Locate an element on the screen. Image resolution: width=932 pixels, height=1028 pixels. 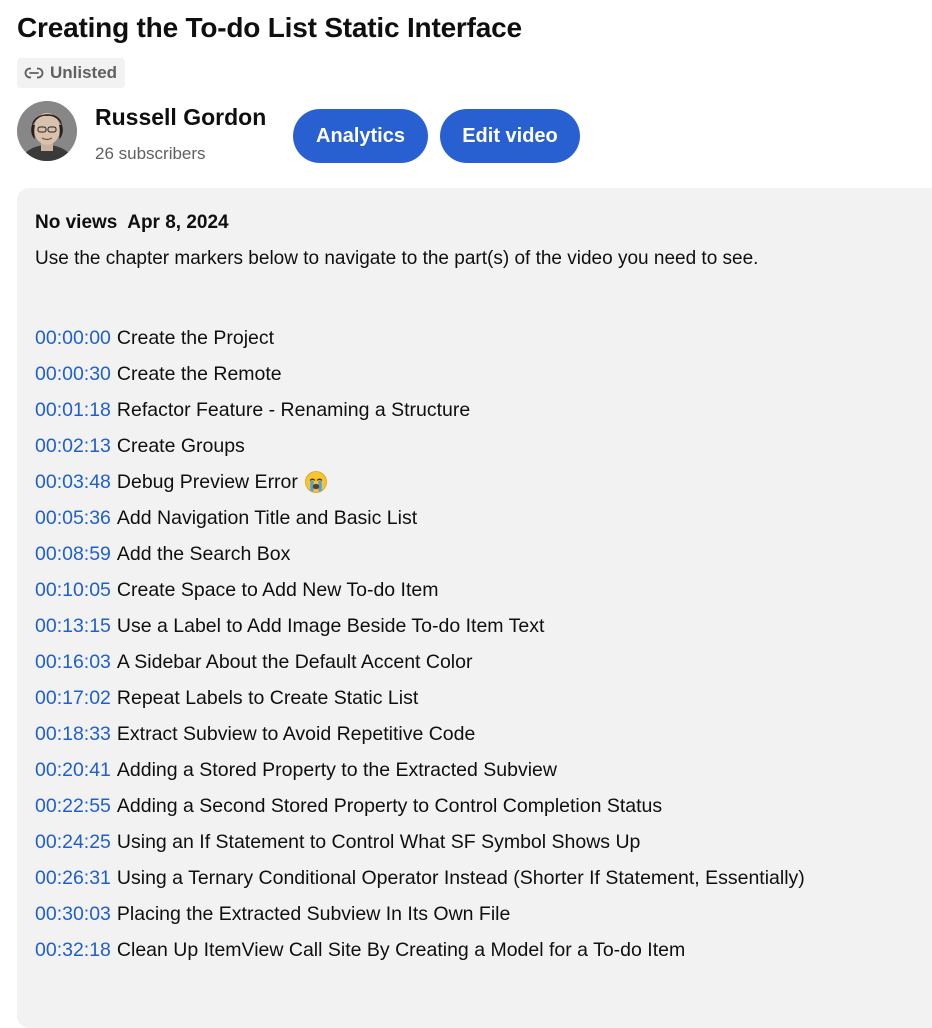
subscriber-count: 26 subscribers is located at coordinates (150, 153).